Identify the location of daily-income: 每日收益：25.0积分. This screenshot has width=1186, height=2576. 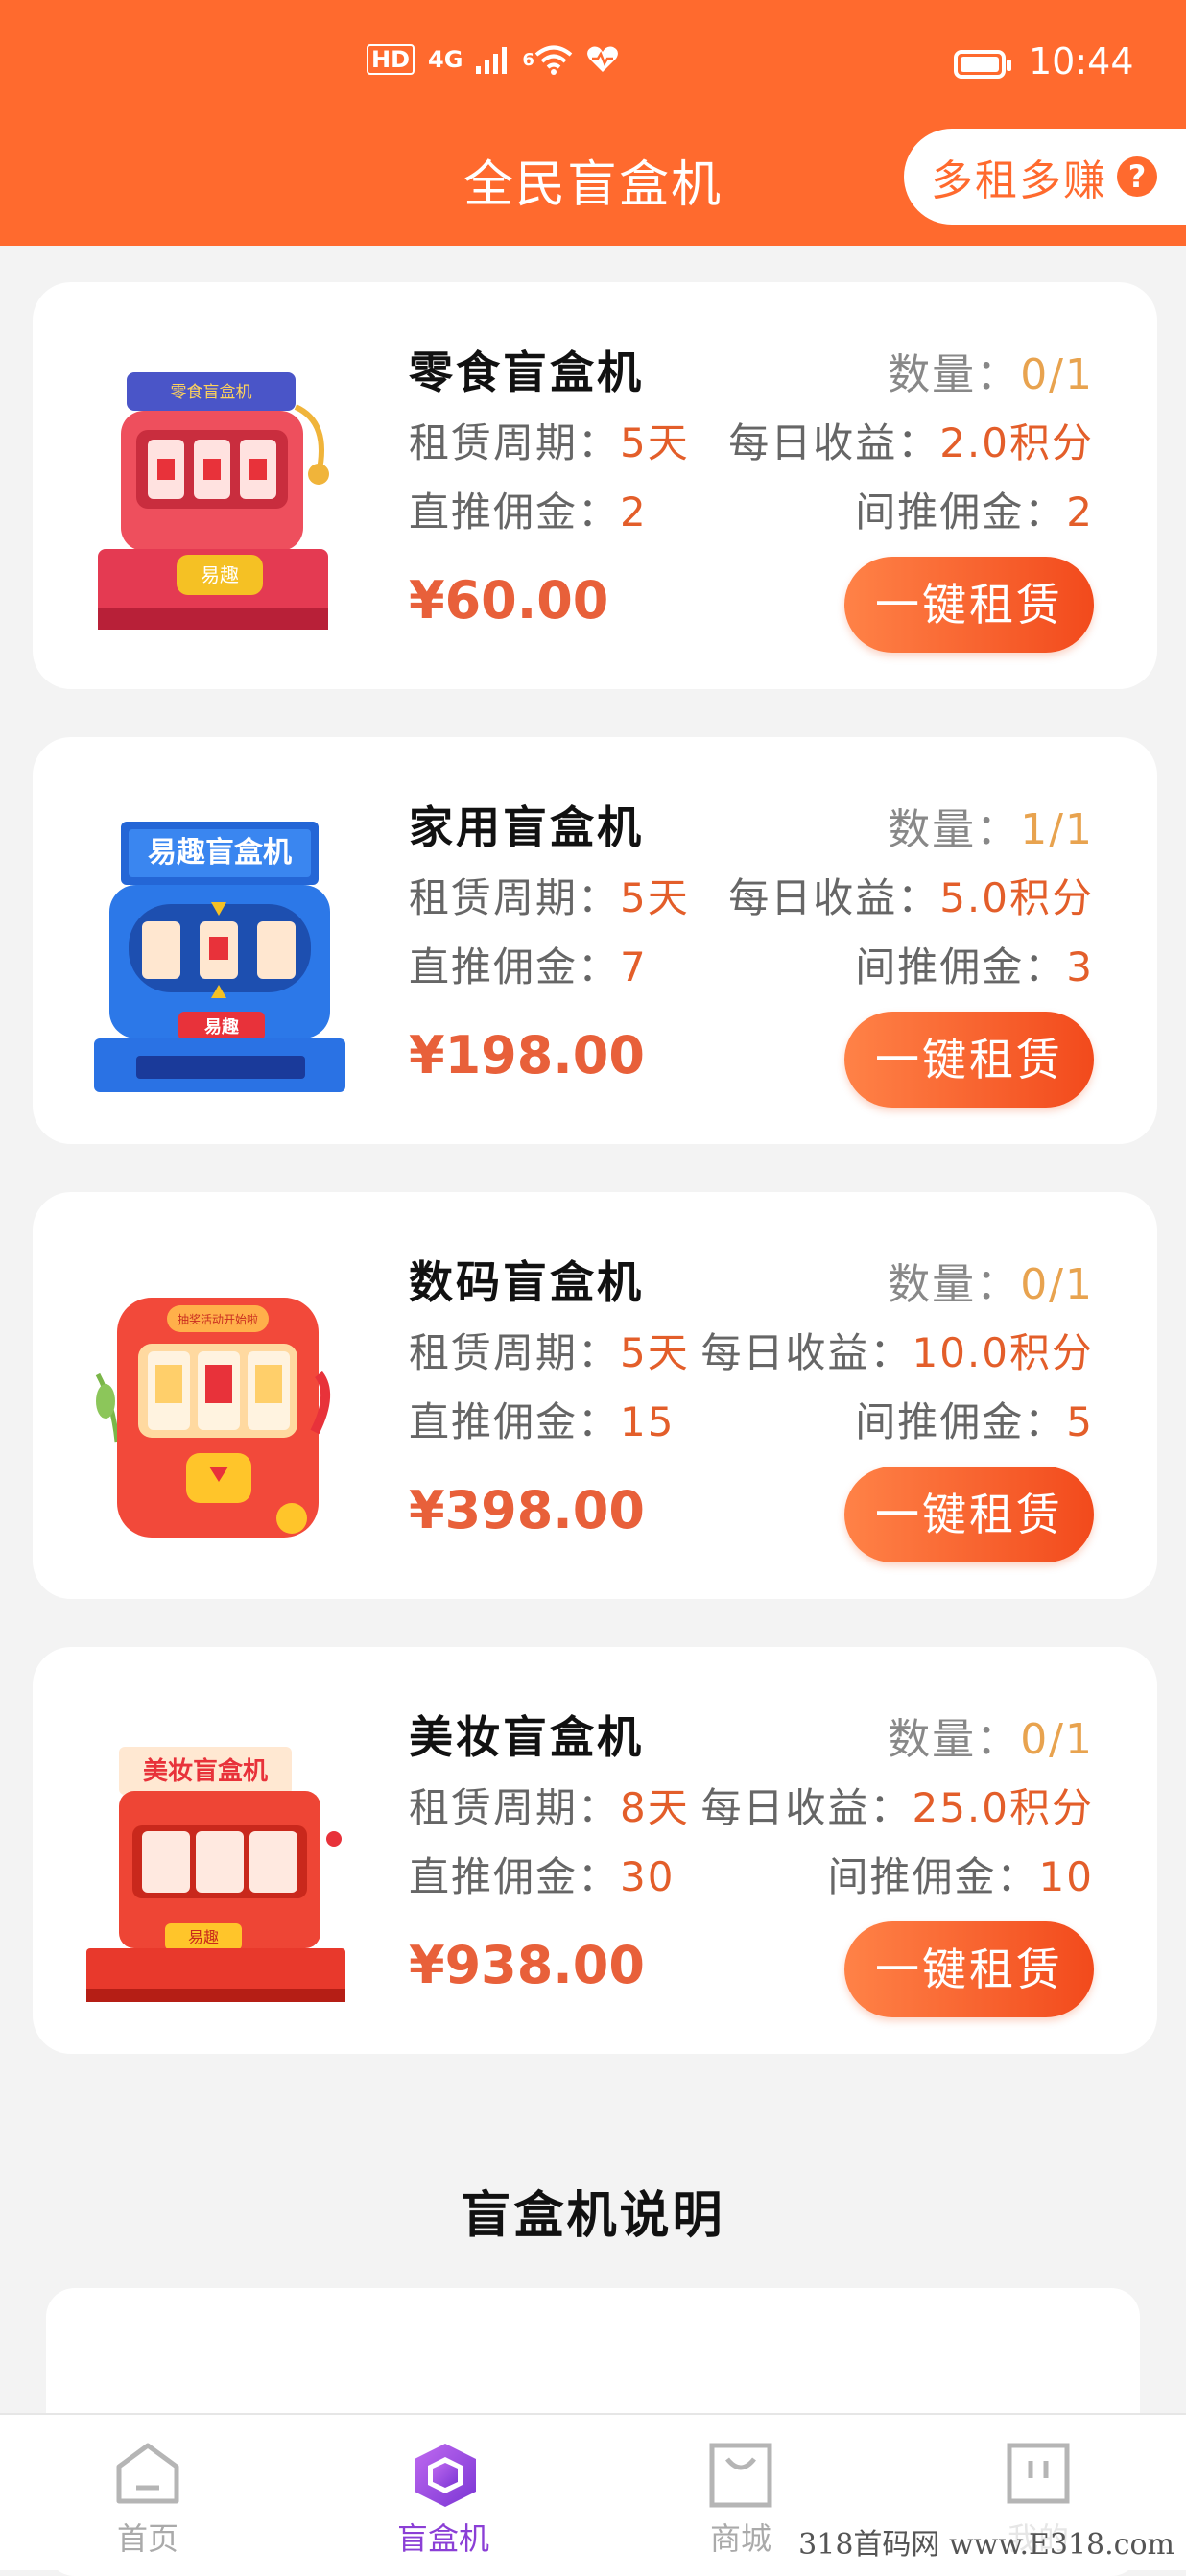
(897, 1805).